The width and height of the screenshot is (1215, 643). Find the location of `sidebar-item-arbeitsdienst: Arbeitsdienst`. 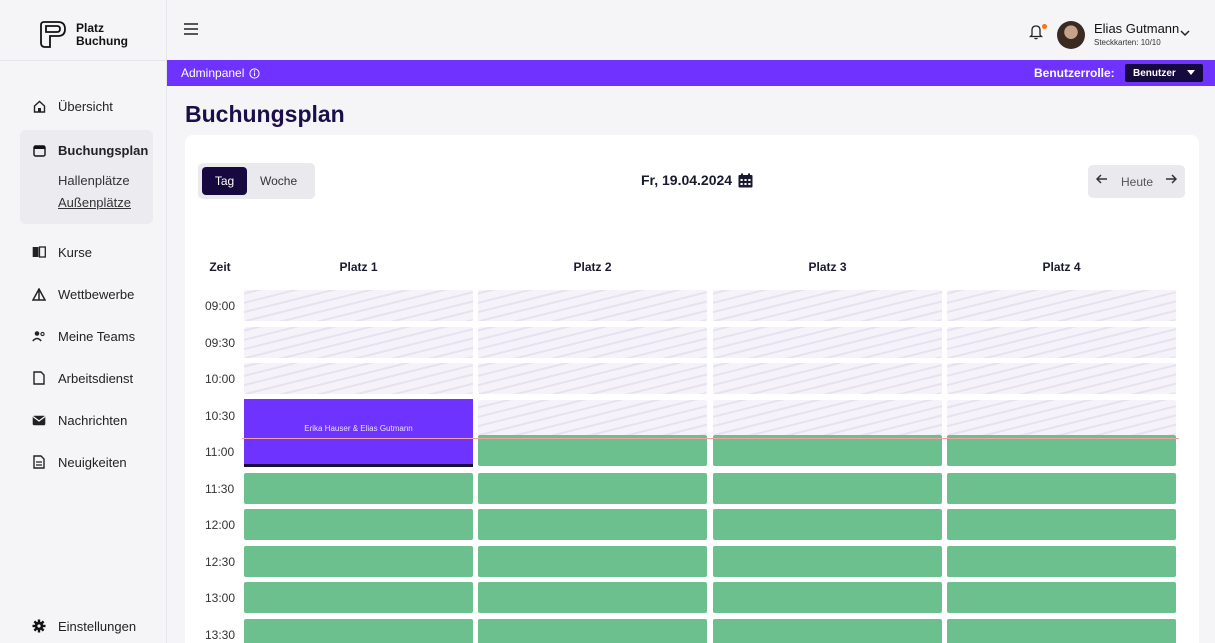

sidebar-item-arbeitsdienst: Arbeitsdienst is located at coordinates (83, 378).